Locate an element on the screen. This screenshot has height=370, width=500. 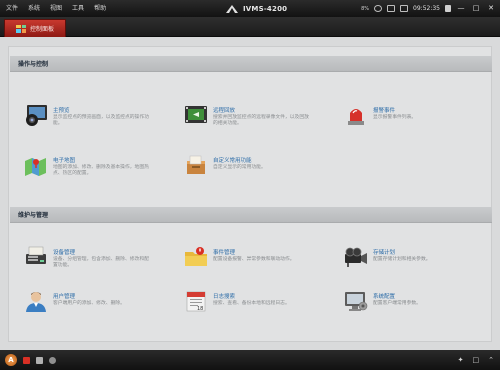
film-playback-icon is located at coordinates (196, 115).